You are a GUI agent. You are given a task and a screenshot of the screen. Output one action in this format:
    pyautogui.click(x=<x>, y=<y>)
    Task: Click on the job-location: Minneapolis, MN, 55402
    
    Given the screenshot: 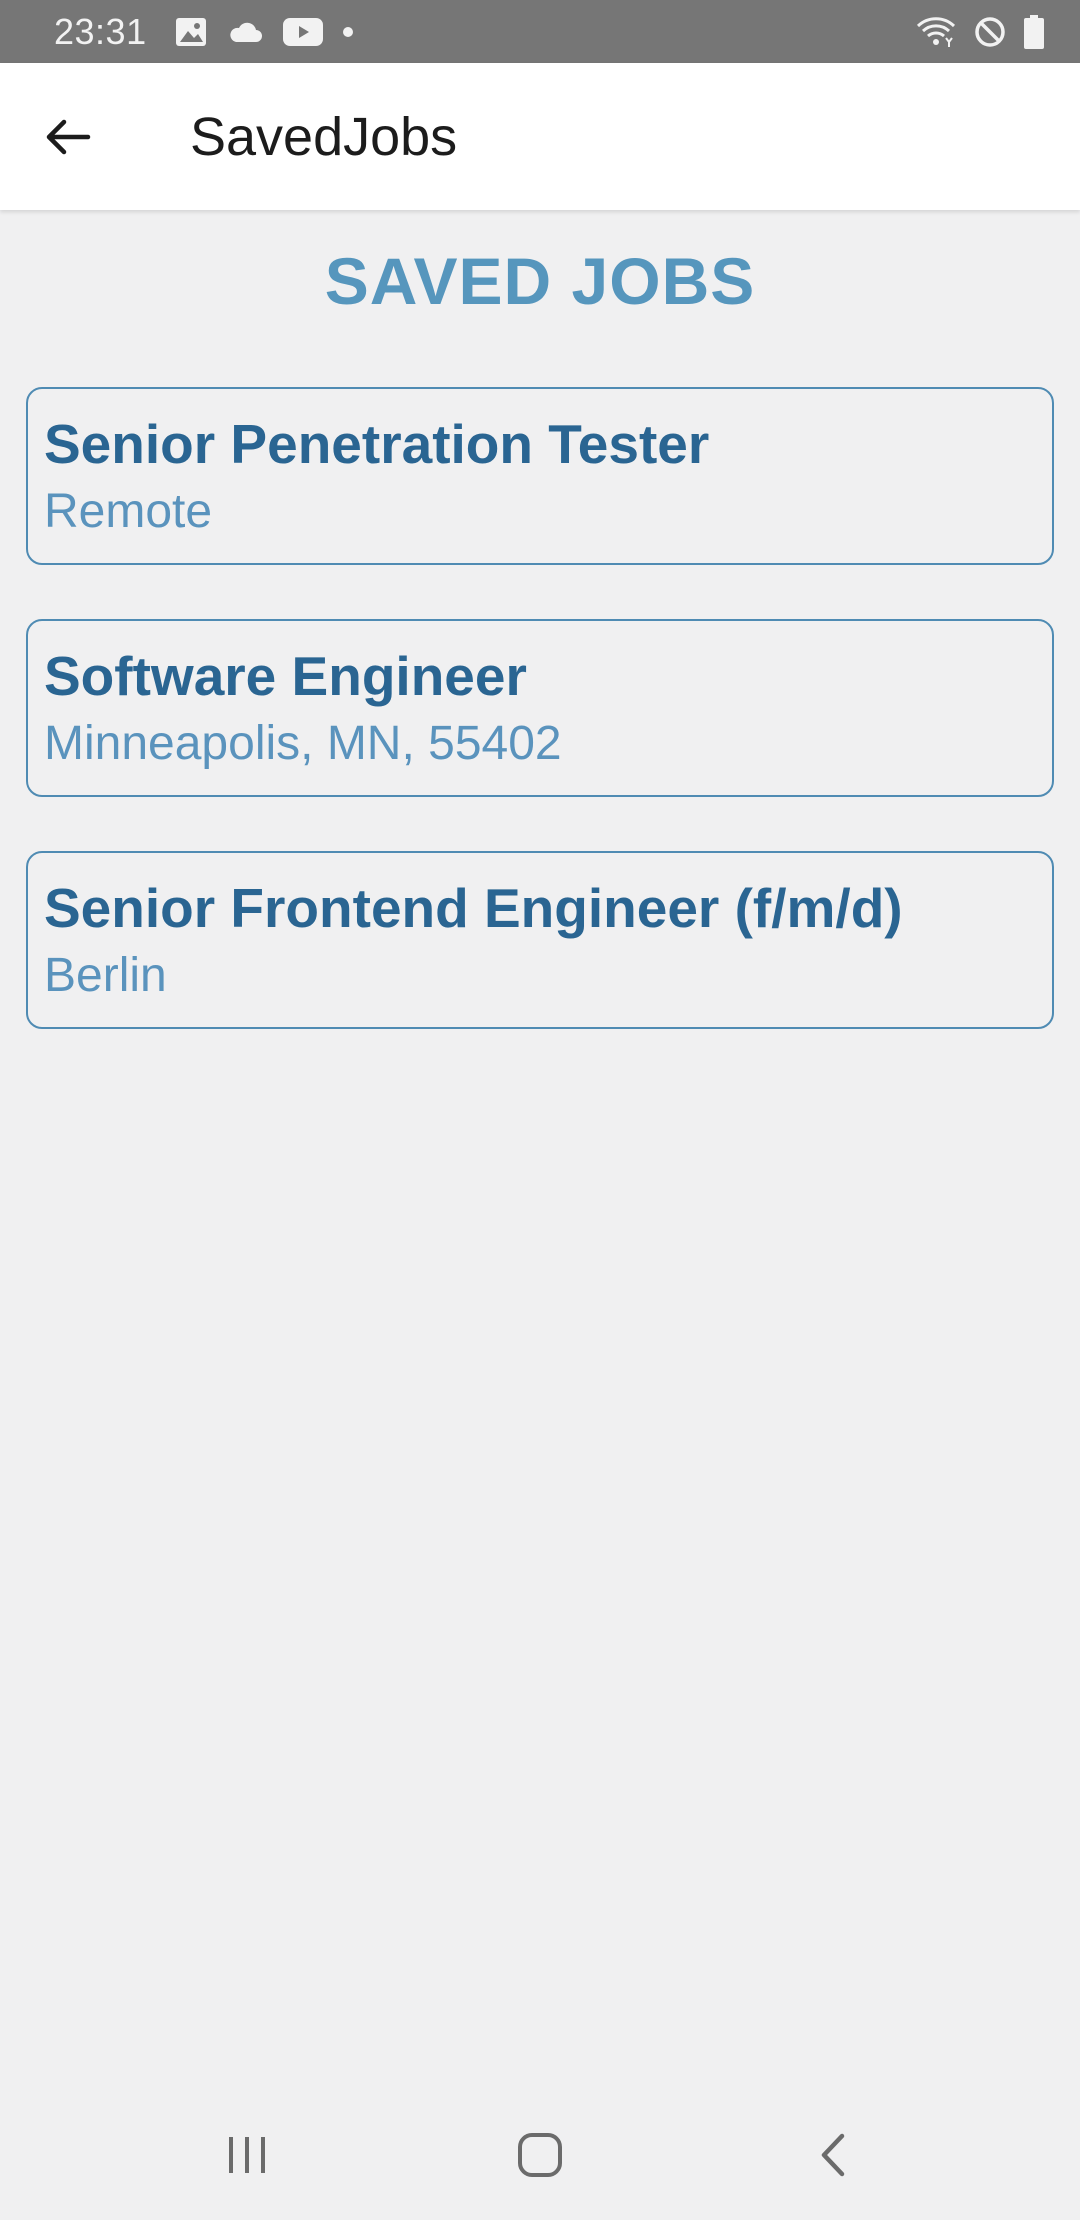 What is the action you would take?
    pyautogui.click(x=303, y=743)
    